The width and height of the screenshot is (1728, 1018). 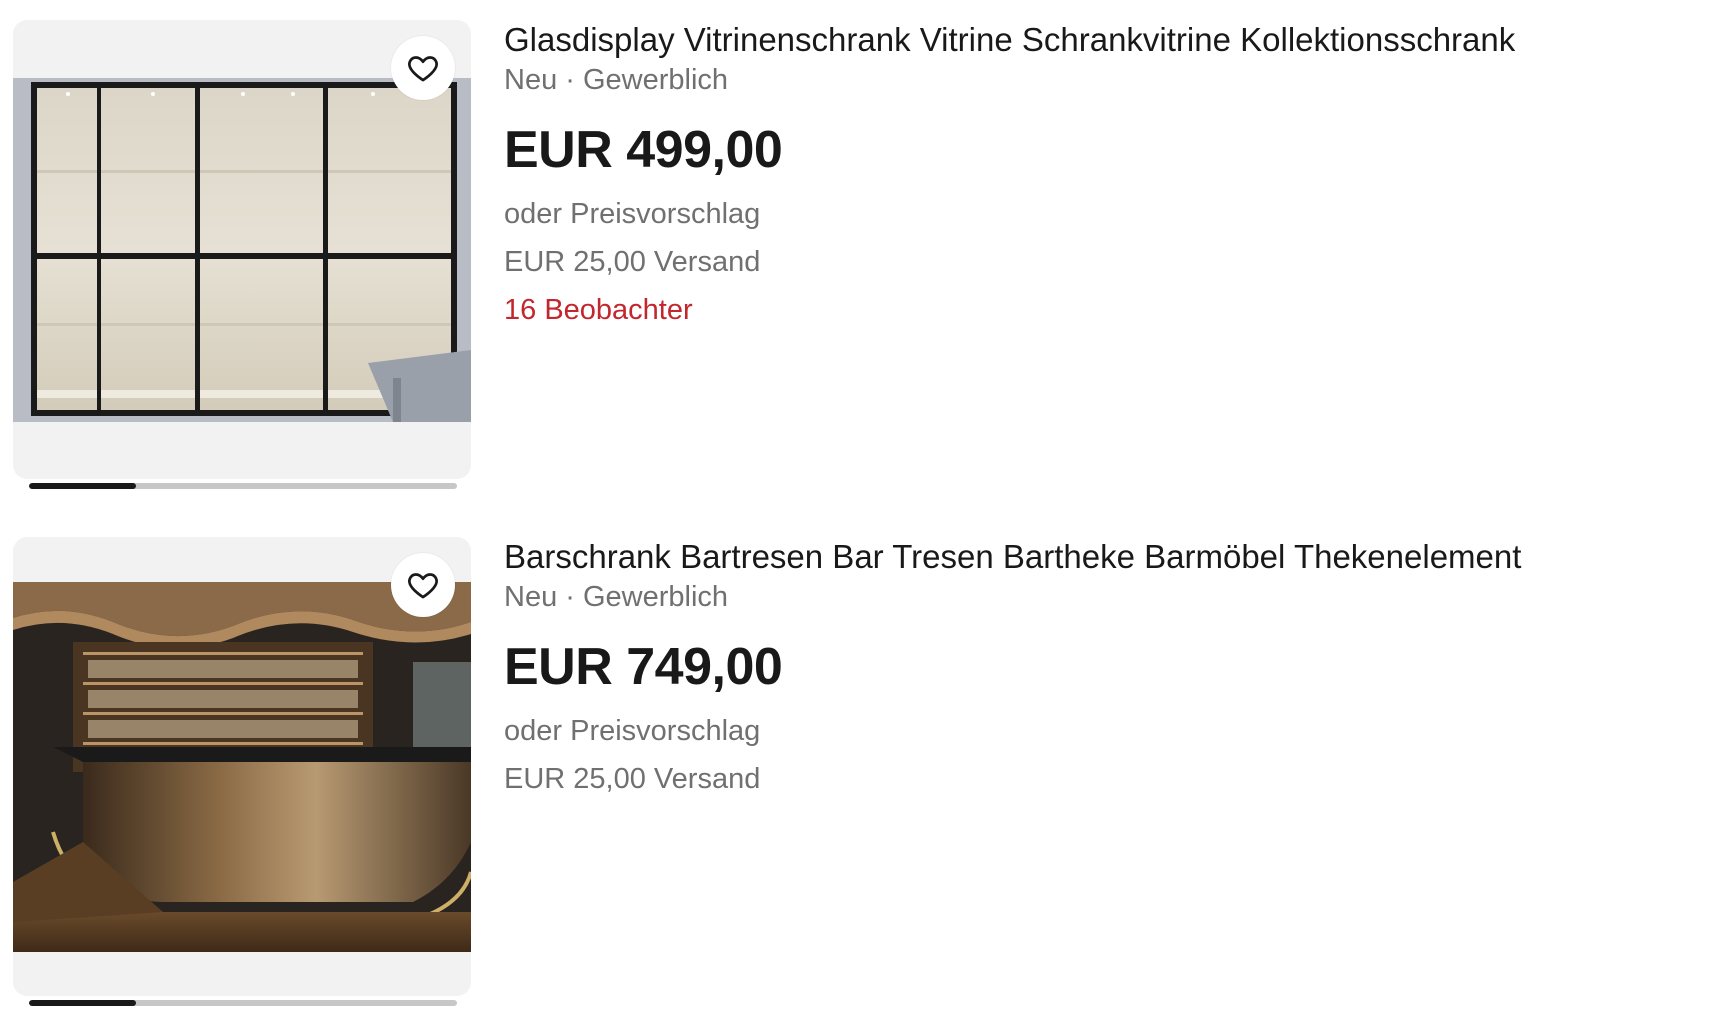 What do you see at coordinates (643, 667) in the screenshot?
I see `listing-price: EUR 749,00` at bounding box center [643, 667].